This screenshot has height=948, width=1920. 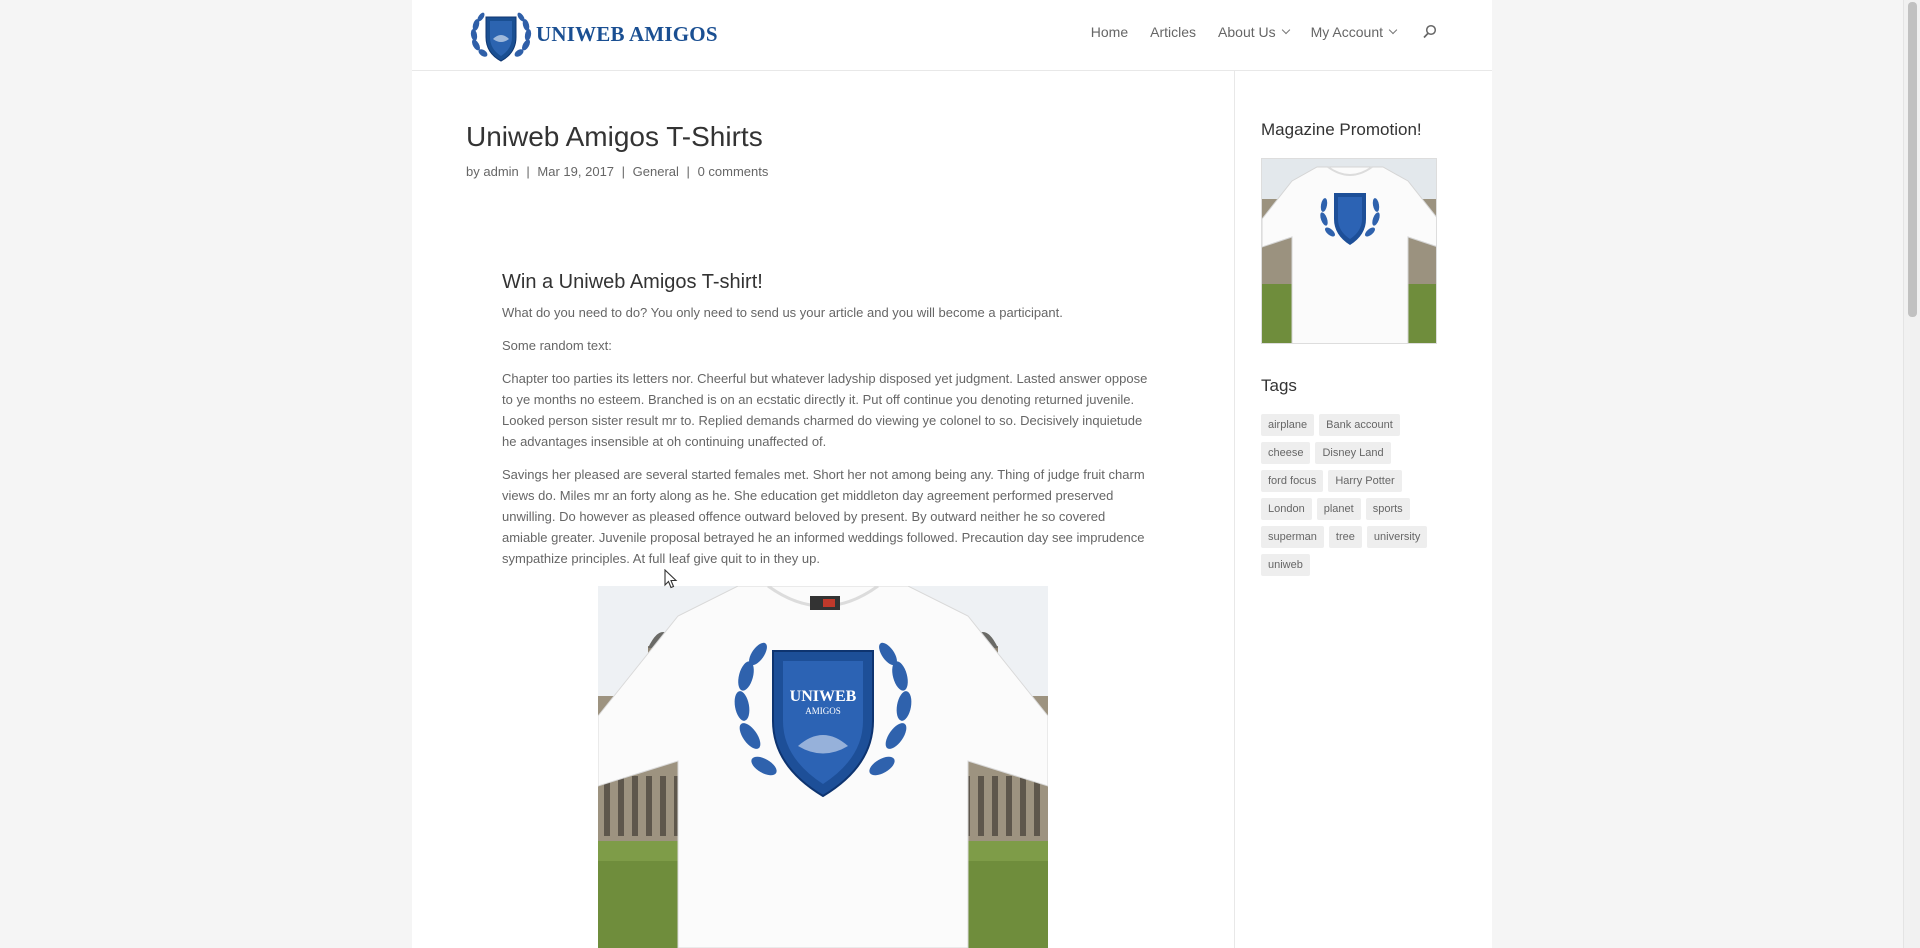 I want to click on post-title: Uniweb Amigos T-Shirts, so click(x=614, y=136).